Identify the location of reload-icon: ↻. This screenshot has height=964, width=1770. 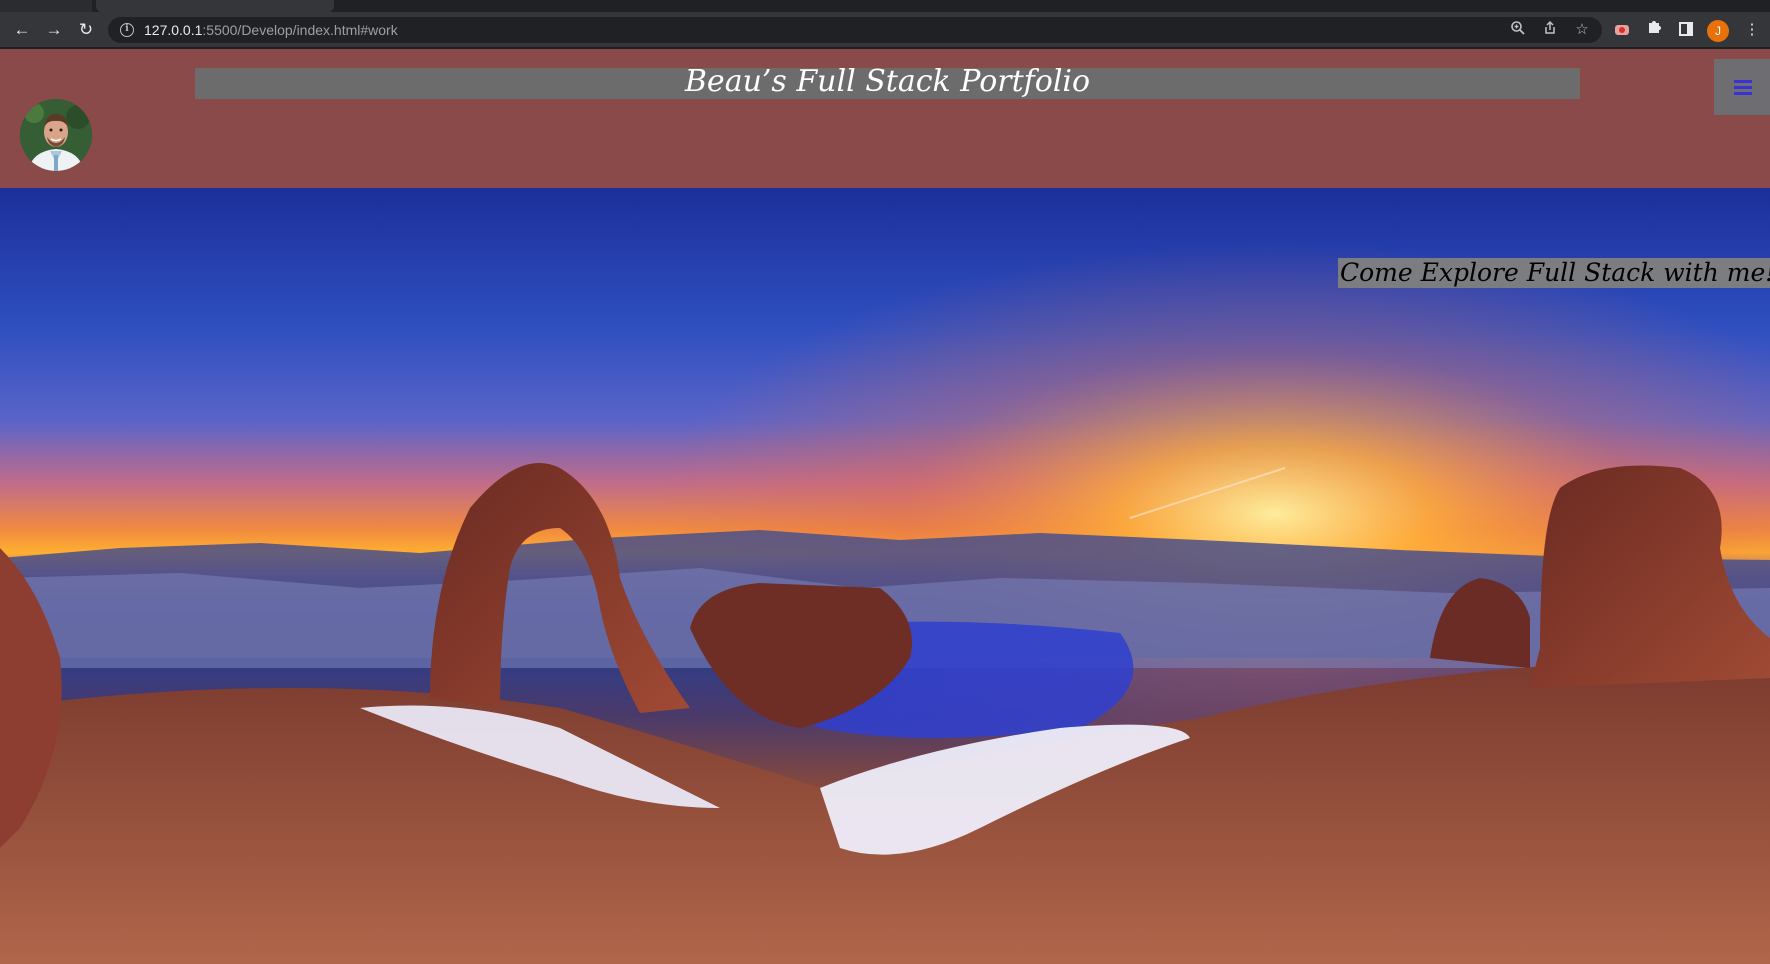
(86, 30).